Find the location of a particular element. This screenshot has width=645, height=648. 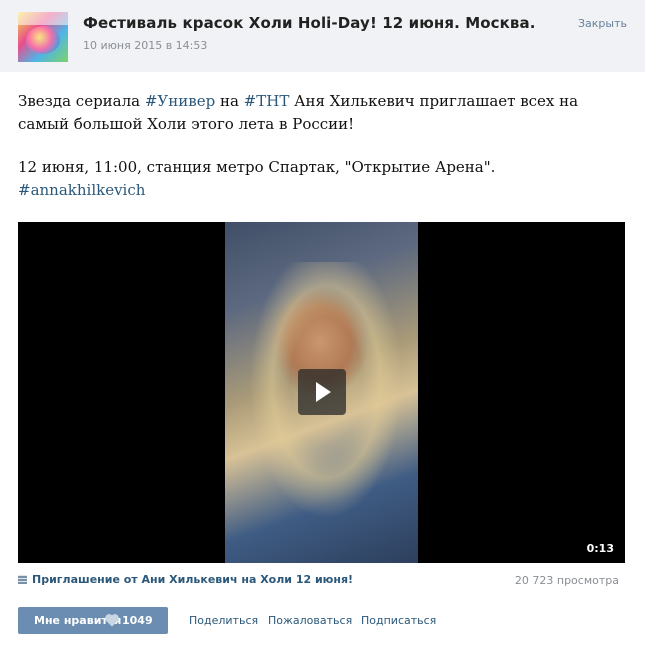

post-date: 10 июня 2015 в 14:53 is located at coordinates (145, 45).